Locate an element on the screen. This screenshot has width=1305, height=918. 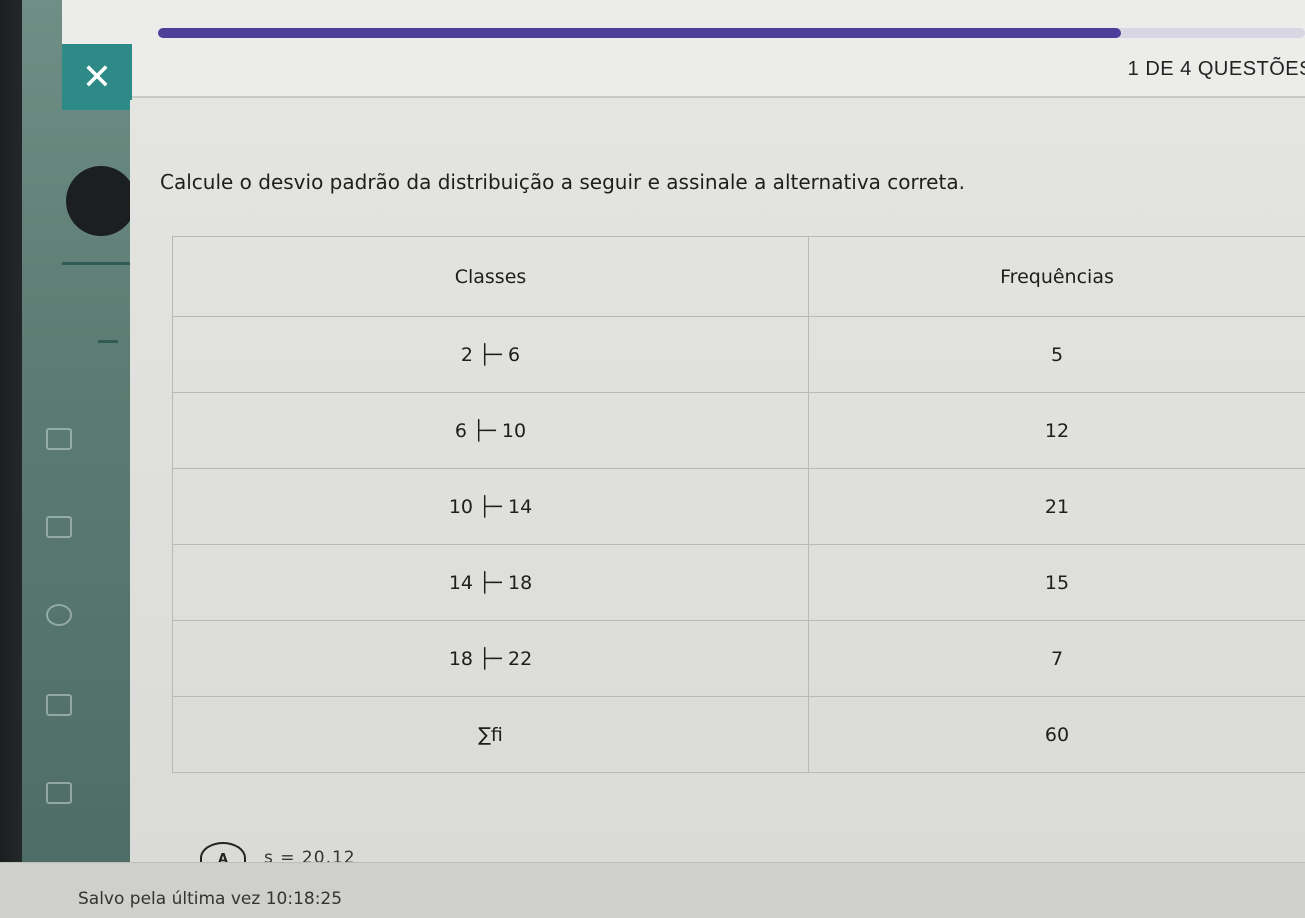
table-row: 14 ├─ 18 15 is located at coordinates (738, 582).